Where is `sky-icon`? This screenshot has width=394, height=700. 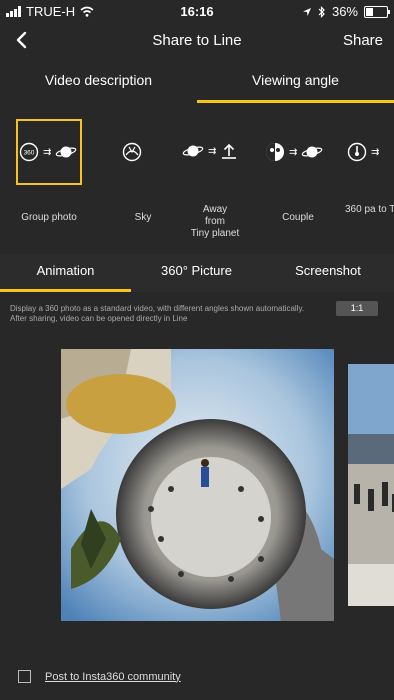
sky-icon is located at coordinates (132, 152).